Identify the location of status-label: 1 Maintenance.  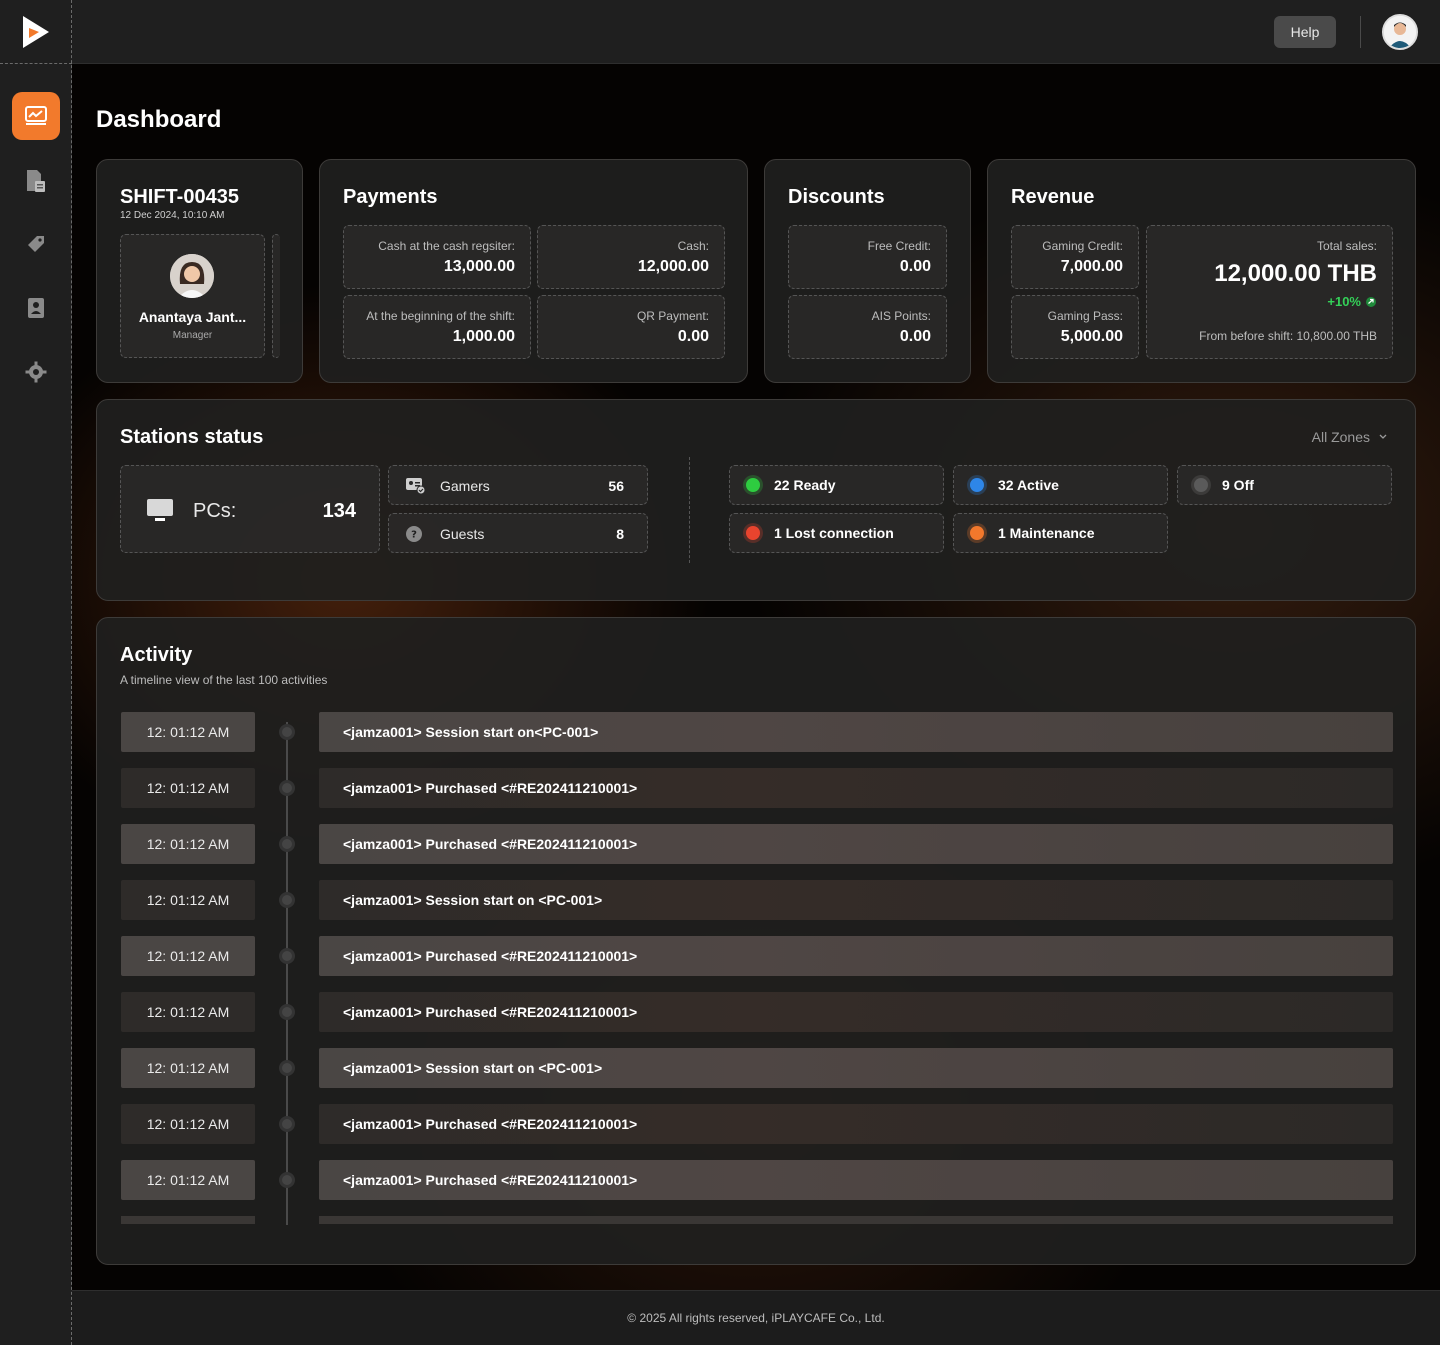
(1046, 533).